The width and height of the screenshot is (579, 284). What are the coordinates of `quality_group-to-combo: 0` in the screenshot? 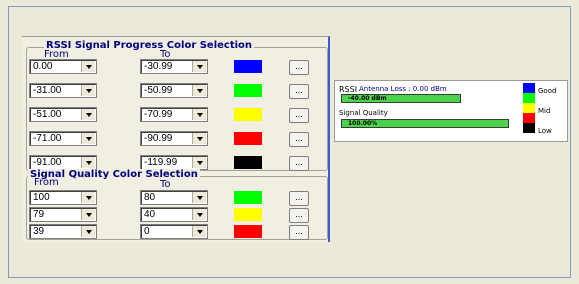 It's located at (174, 231).